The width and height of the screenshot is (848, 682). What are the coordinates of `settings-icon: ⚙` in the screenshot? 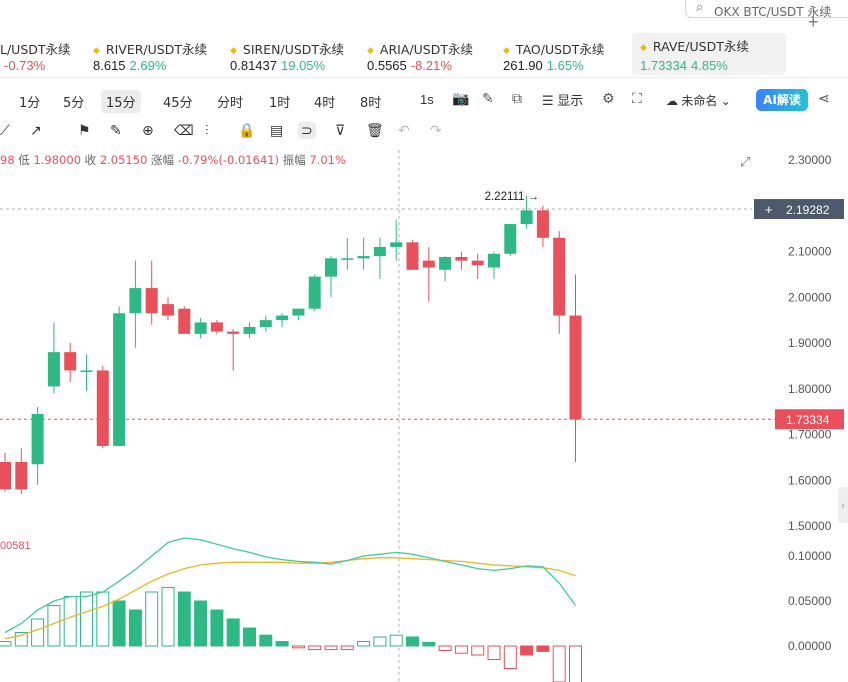 It's located at (608, 98).